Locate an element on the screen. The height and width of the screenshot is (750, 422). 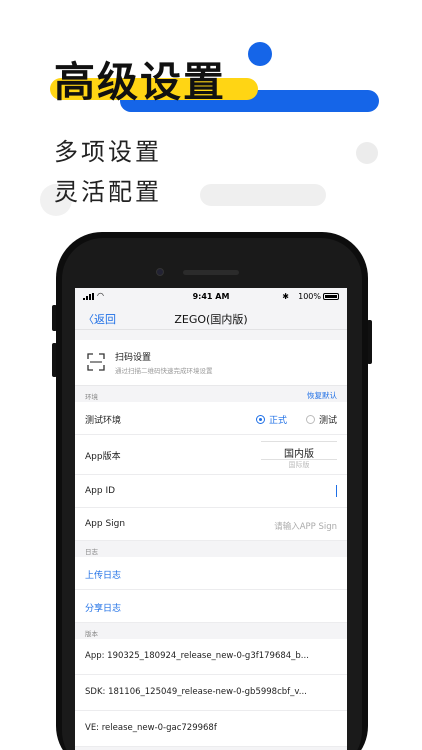
page-title: ZEGO(国内版) is located at coordinates (211, 319).